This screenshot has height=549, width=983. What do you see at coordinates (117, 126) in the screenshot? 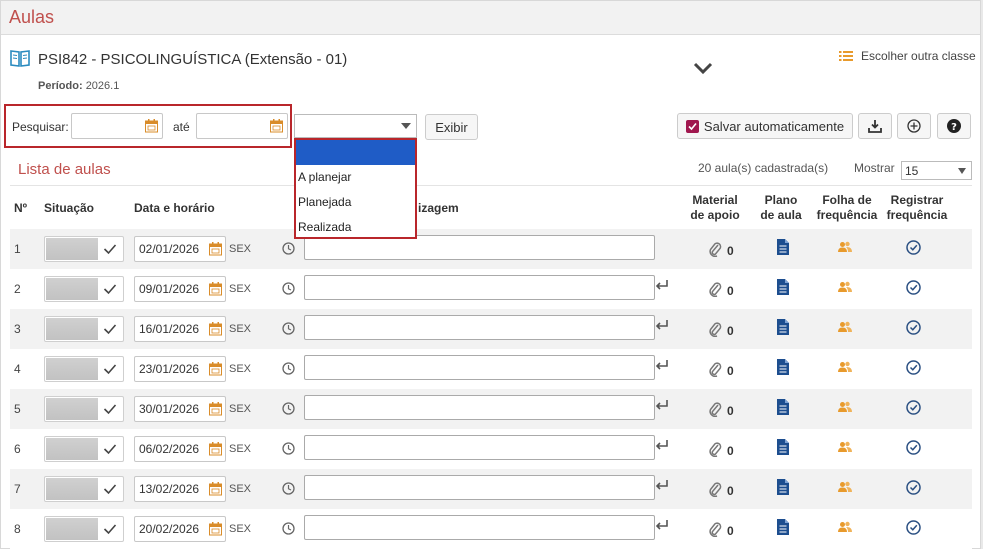
I see `date-from-input` at bounding box center [117, 126].